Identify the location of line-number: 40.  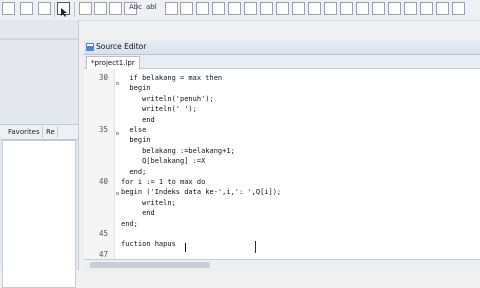
(103, 181).